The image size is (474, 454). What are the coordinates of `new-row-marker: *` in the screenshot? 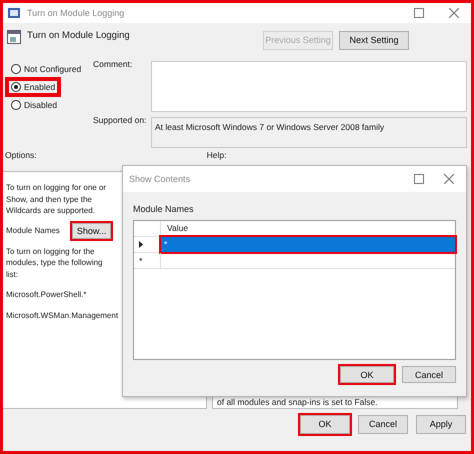 It's located at (141, 261).